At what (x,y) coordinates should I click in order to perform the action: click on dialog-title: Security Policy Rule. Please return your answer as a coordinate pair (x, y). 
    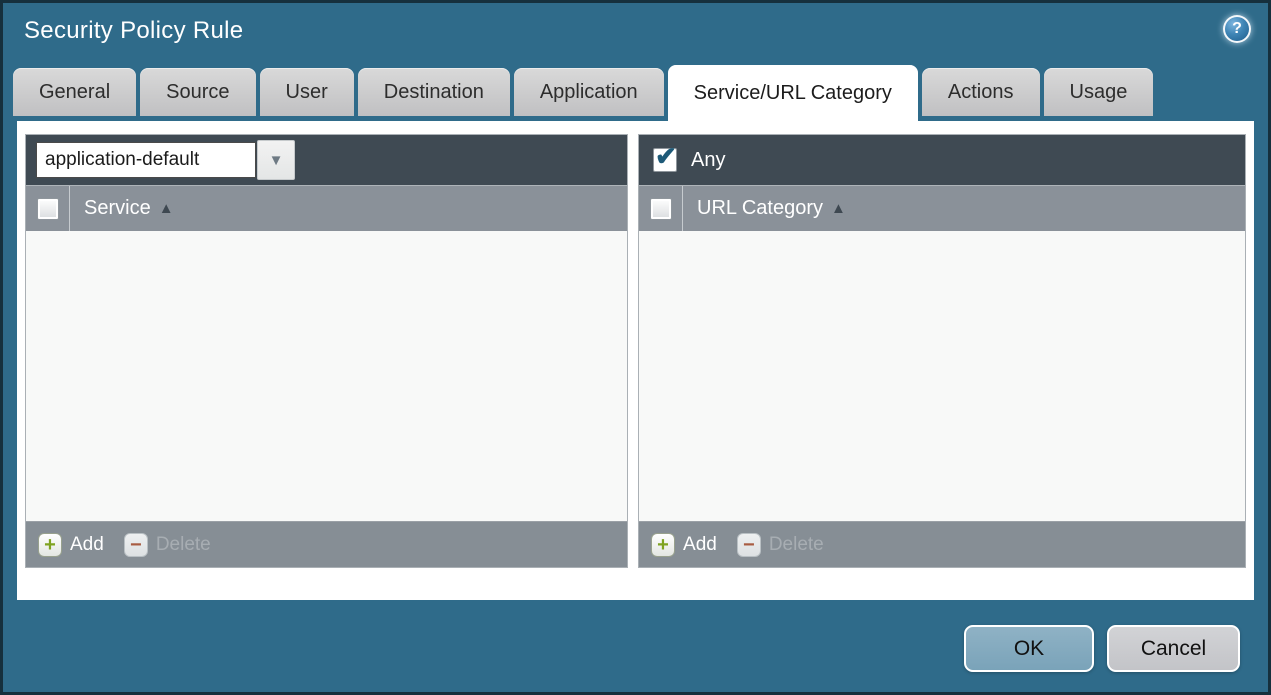
    Looking at the image, I should click on (134, 30).